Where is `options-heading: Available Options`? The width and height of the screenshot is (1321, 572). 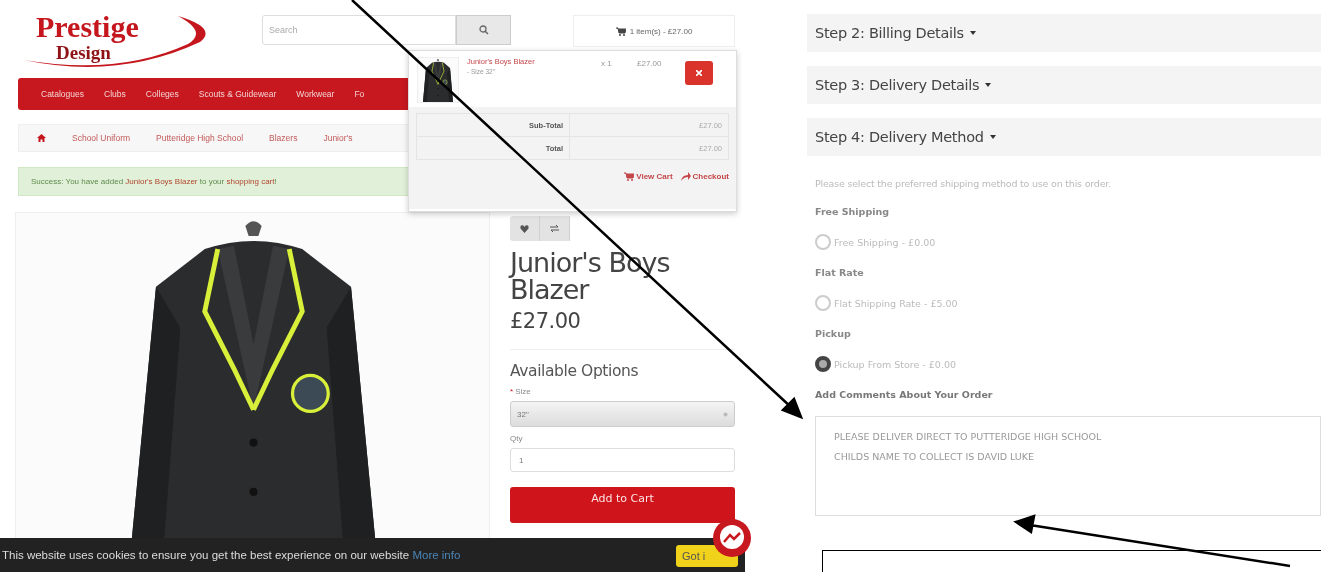
options-heading: Available Options is located at coordinates (575, 371).